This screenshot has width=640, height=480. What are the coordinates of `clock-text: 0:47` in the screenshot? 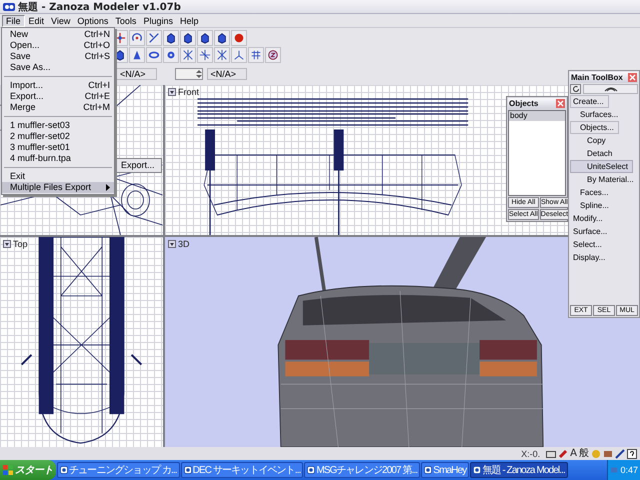 It's located at (629, 470).